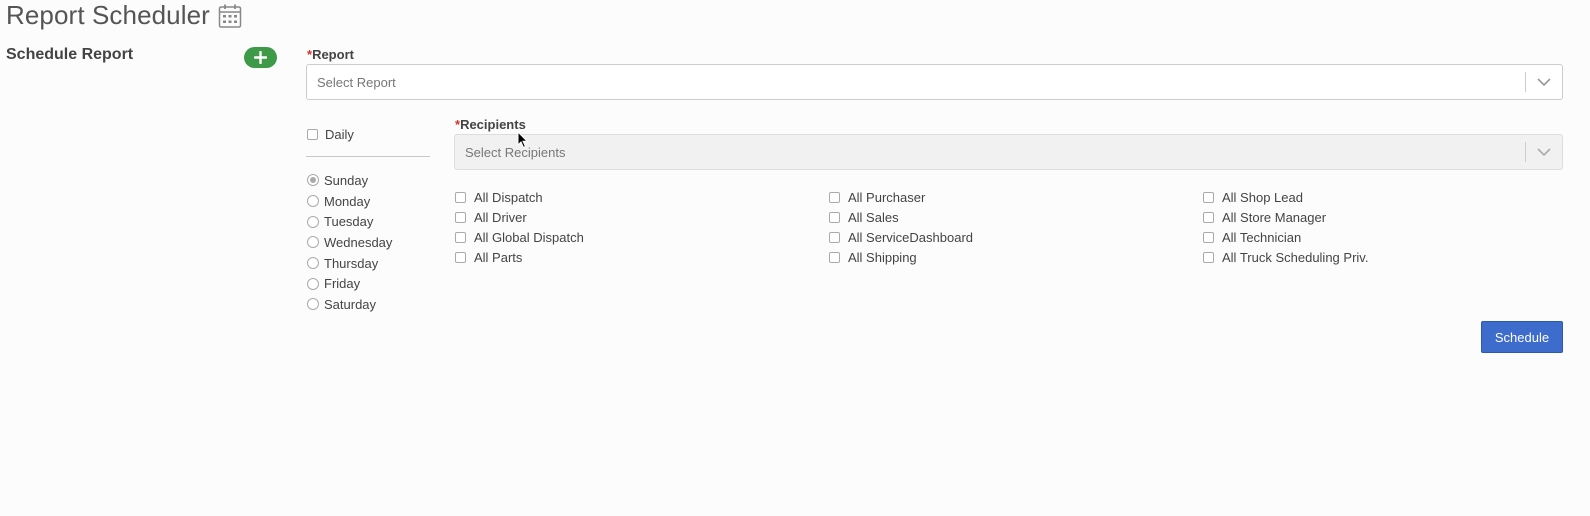  Describe the element at coordinates (313, 201) in the screenshot. I see `day-radio-monday` at that location.